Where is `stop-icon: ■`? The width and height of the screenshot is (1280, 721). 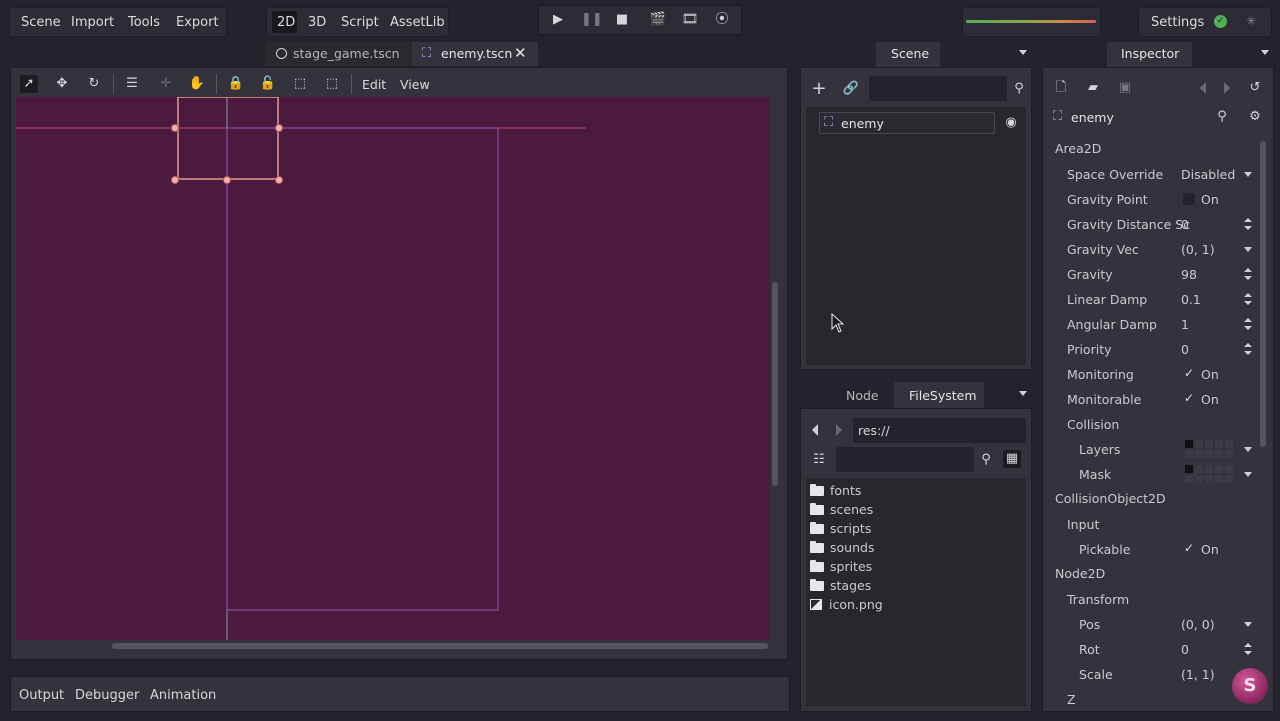 stop-icon: ■ is located at coordinates (622, 20).